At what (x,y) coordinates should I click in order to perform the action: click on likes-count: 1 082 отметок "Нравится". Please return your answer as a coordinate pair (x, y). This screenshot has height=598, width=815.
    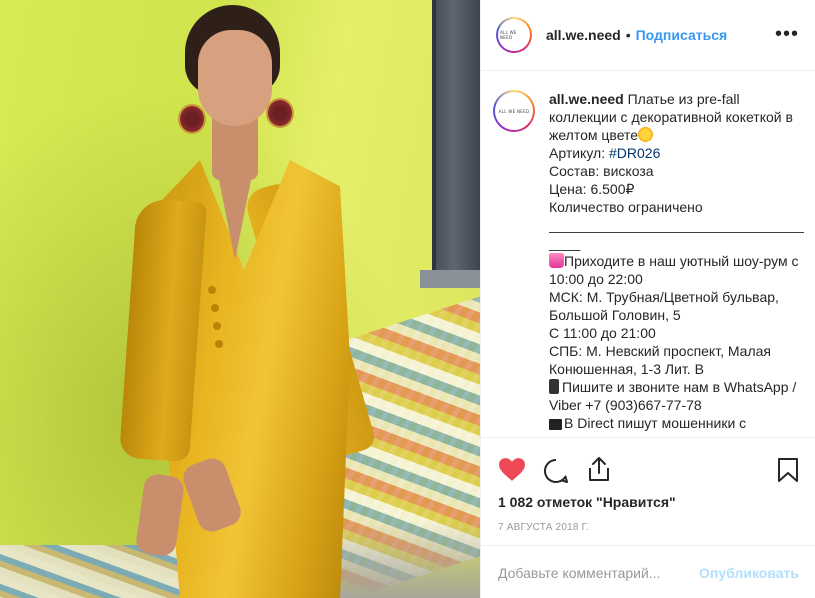
    Looking at the image, I should click on (587, 502).